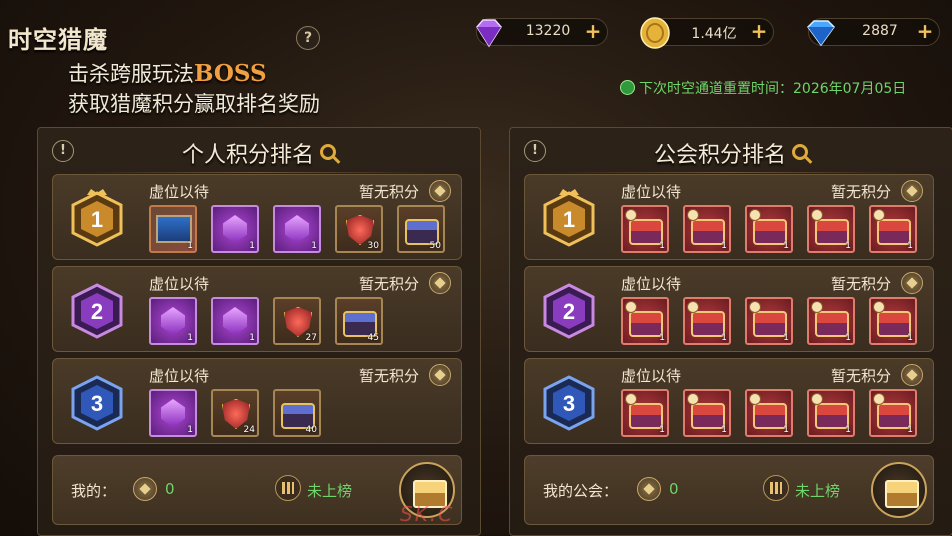  I want to click on item-quantity: 45, so click(373, 338).